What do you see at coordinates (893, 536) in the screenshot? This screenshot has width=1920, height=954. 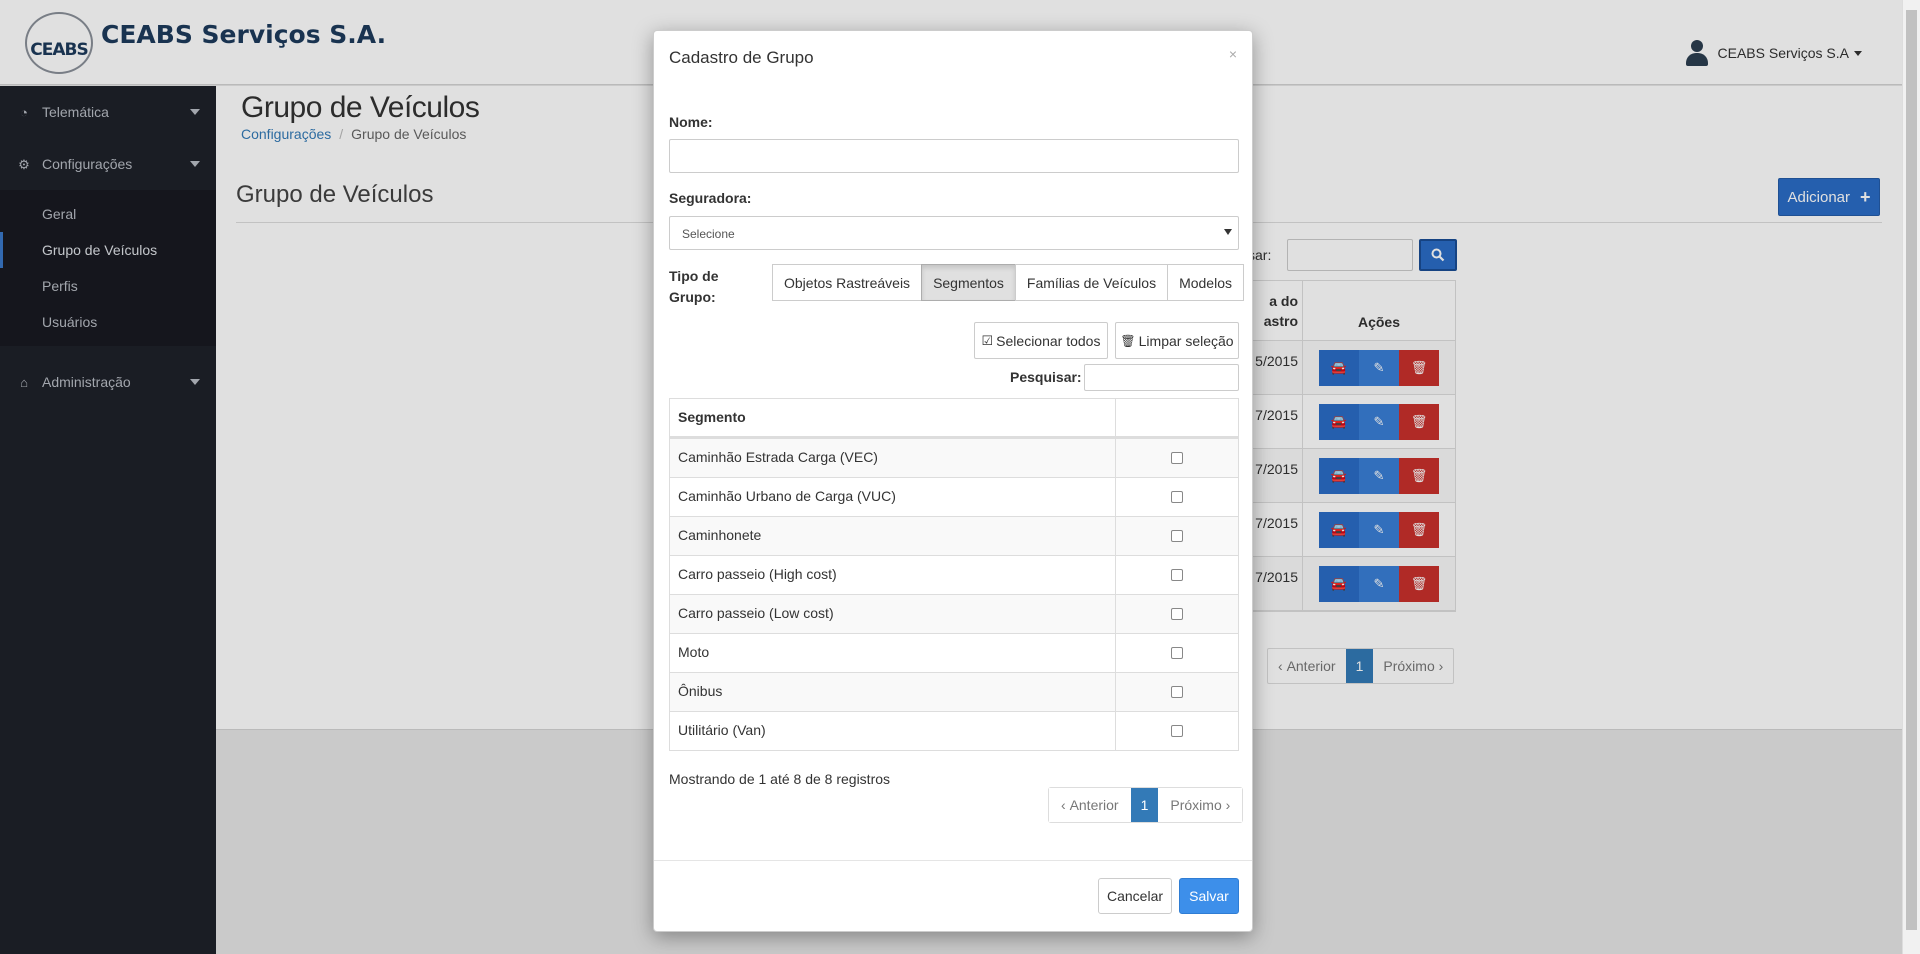 I see `segment-name: Caminhonete` at bounding box center [893, 536].